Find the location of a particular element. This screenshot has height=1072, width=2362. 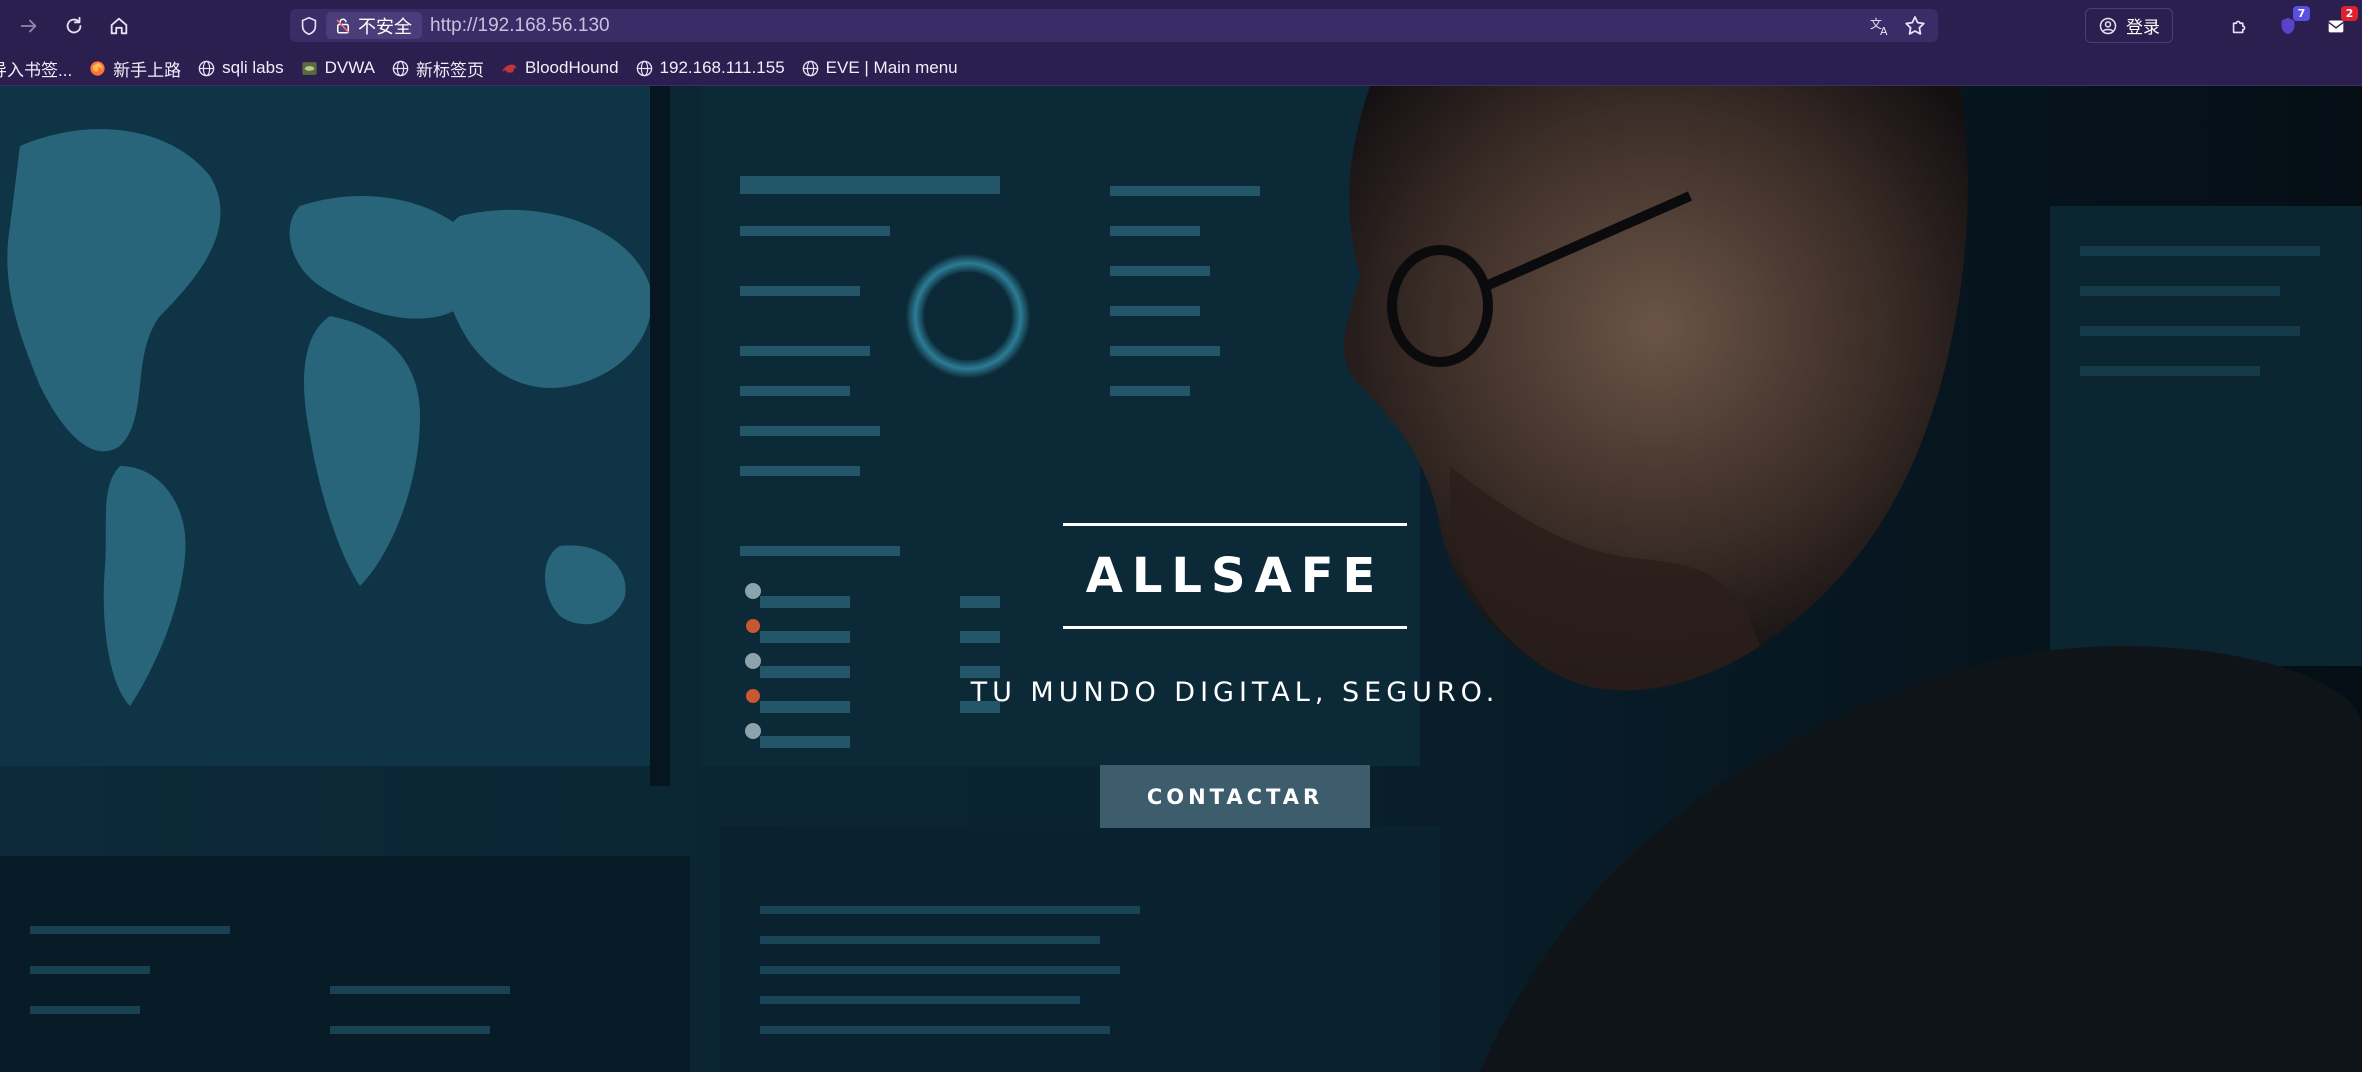

hero-tagline: TU MUNDO DIGITAL, SEGURO. is located at coordinates (1235, 692).